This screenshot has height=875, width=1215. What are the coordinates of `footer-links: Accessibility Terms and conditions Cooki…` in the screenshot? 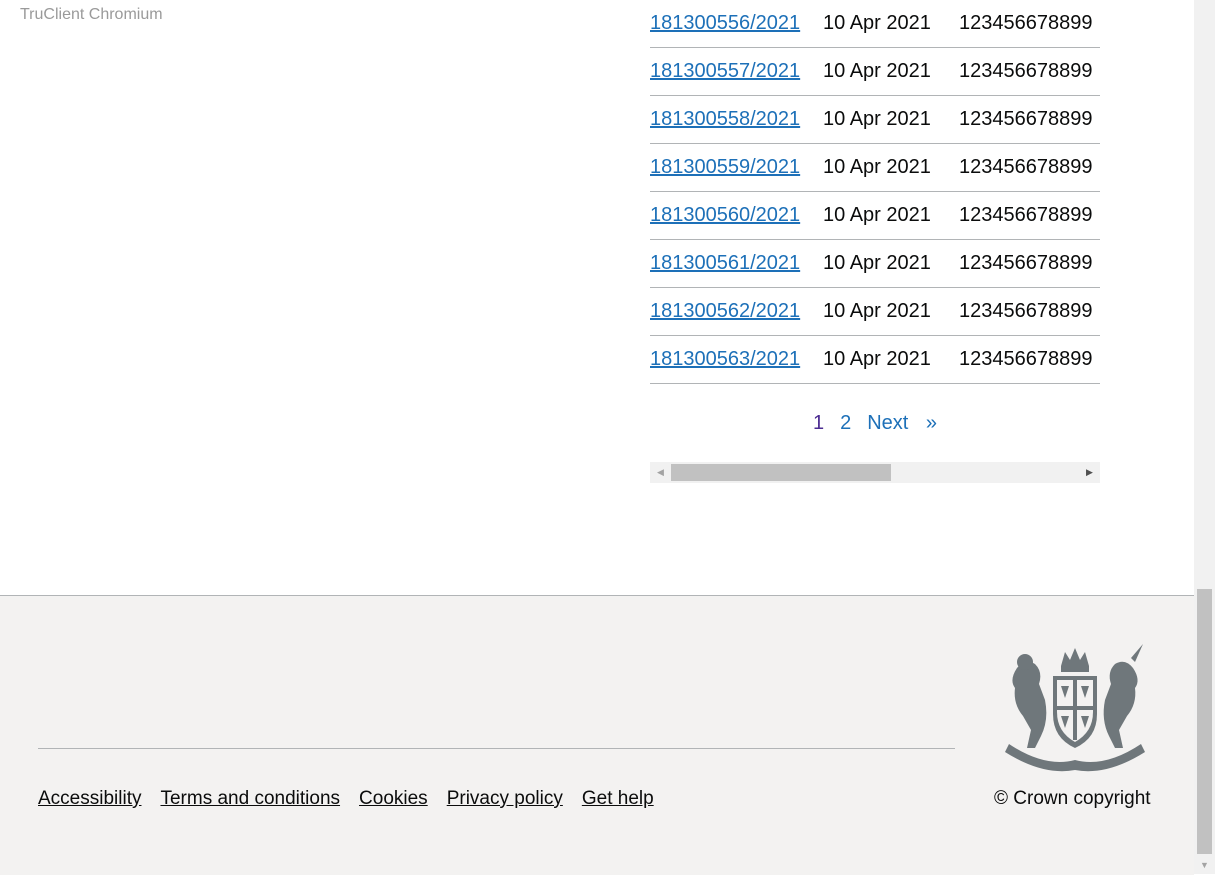 It's located at (355, 799).